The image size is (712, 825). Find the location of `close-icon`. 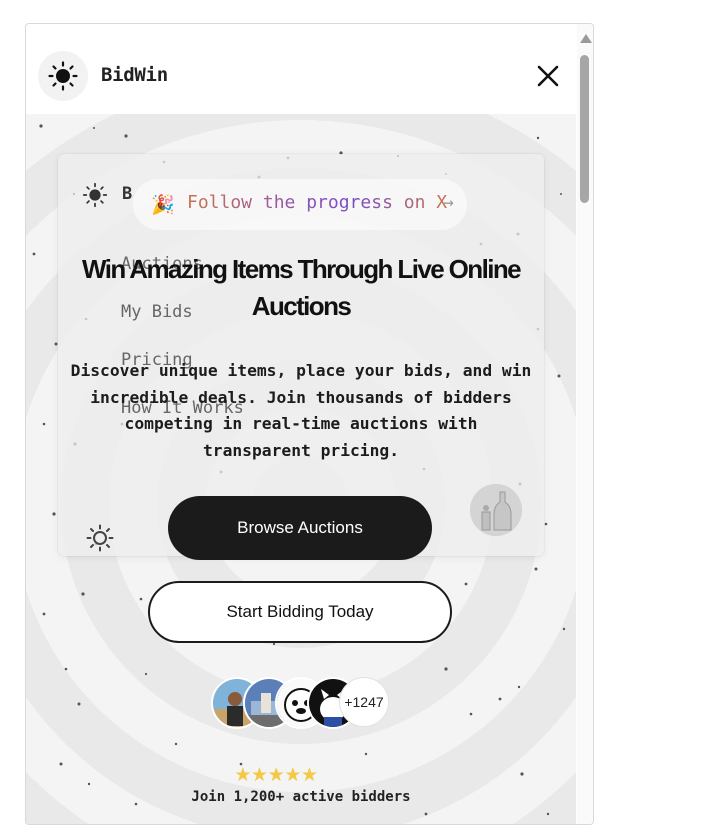

close-icon is located at coordinates (548, 76).